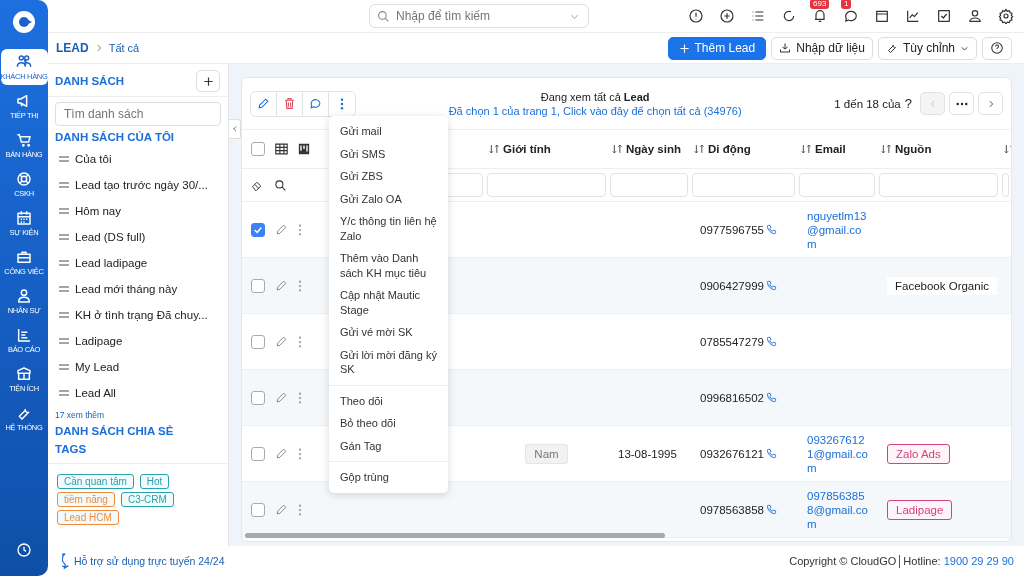 This screenshot has height=576, width=1024. What do you see at coordinates (24, 61) in the screenshot?
I see `people-icon` at bounding box center [24, 61].